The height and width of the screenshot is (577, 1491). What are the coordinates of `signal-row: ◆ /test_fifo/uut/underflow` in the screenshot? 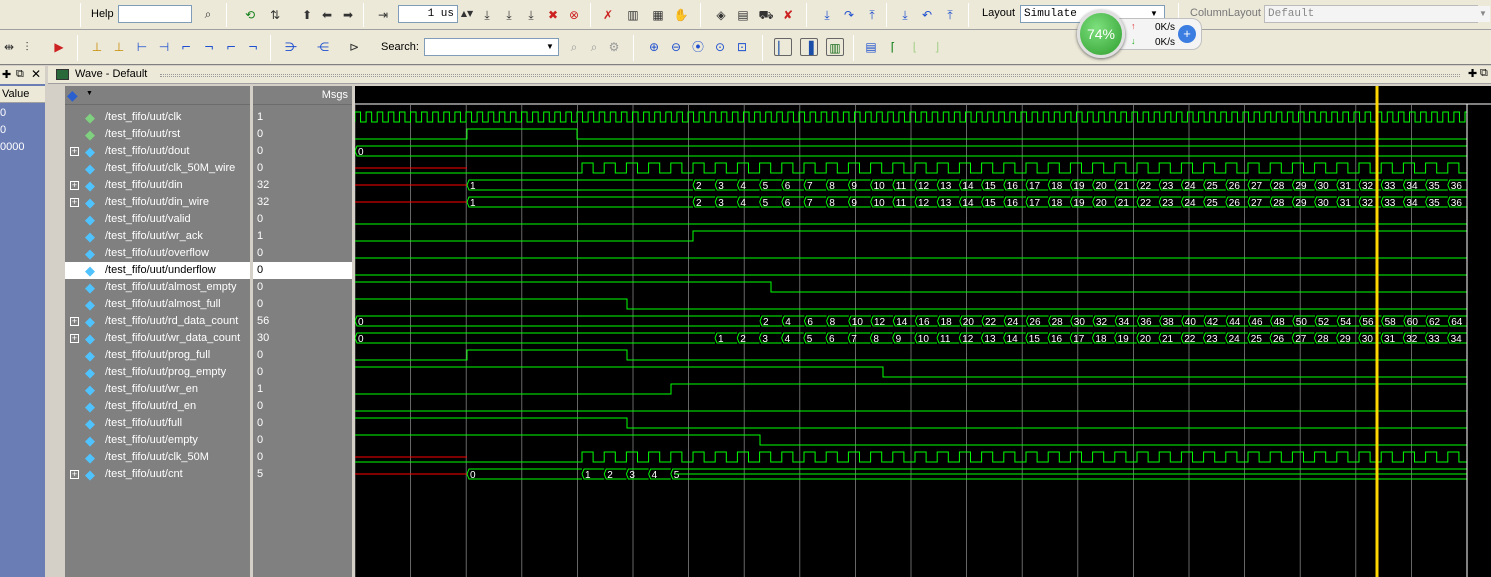 It's located at (157, 270).